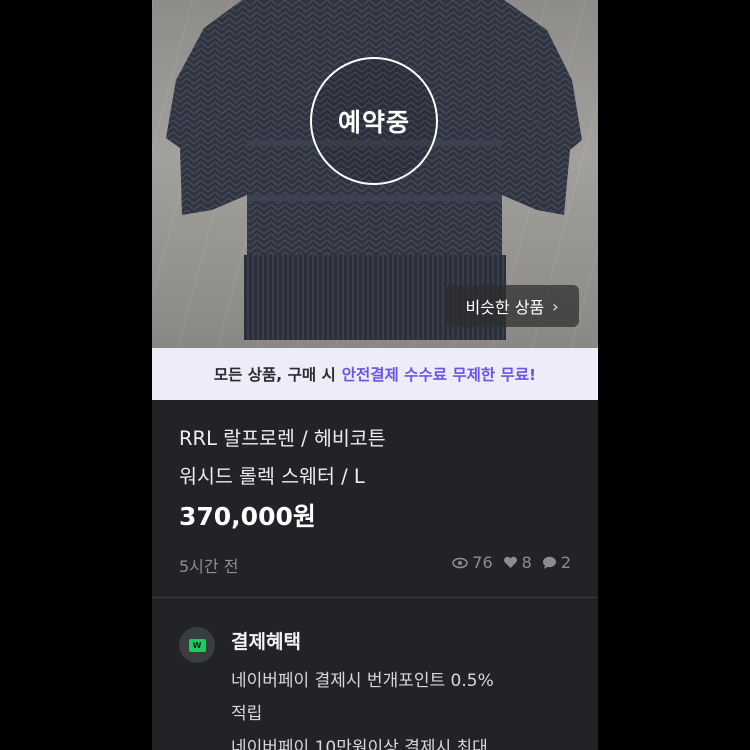  Describe the element at coordinates (359, 744) in the screenshot. I see `payment-benefit-line: 네이버페이 10만원이상 결제시 최대` at that location.